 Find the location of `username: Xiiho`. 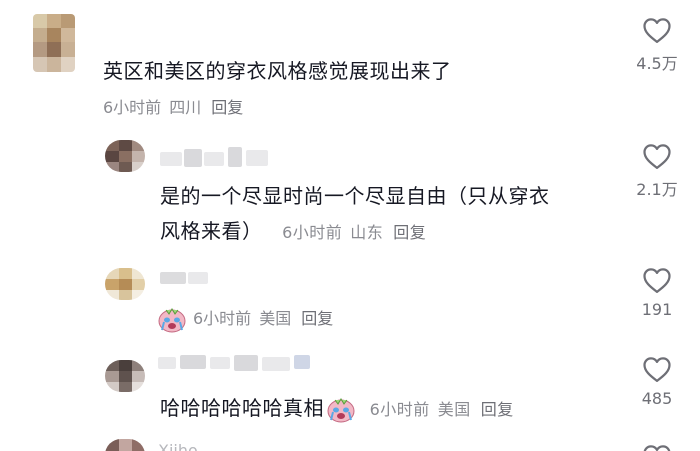

username: Xiiho is located at coordinates (178, 446).